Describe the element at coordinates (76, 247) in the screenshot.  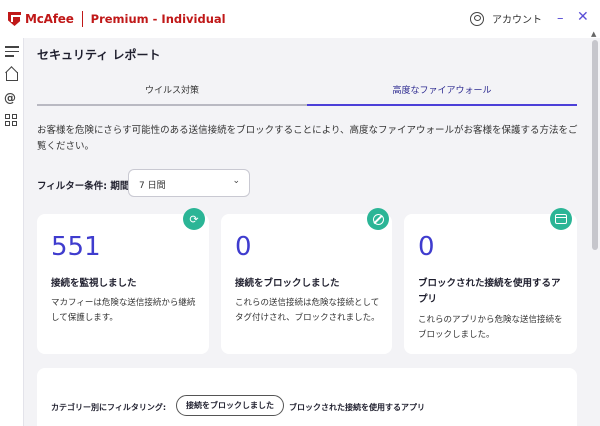
I see `stat-value: 551` at that location.